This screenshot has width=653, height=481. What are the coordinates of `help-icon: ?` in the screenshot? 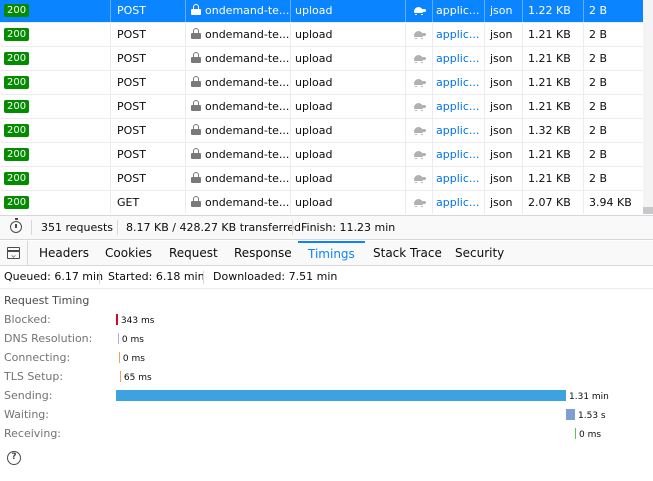 It's located at (14, 458).